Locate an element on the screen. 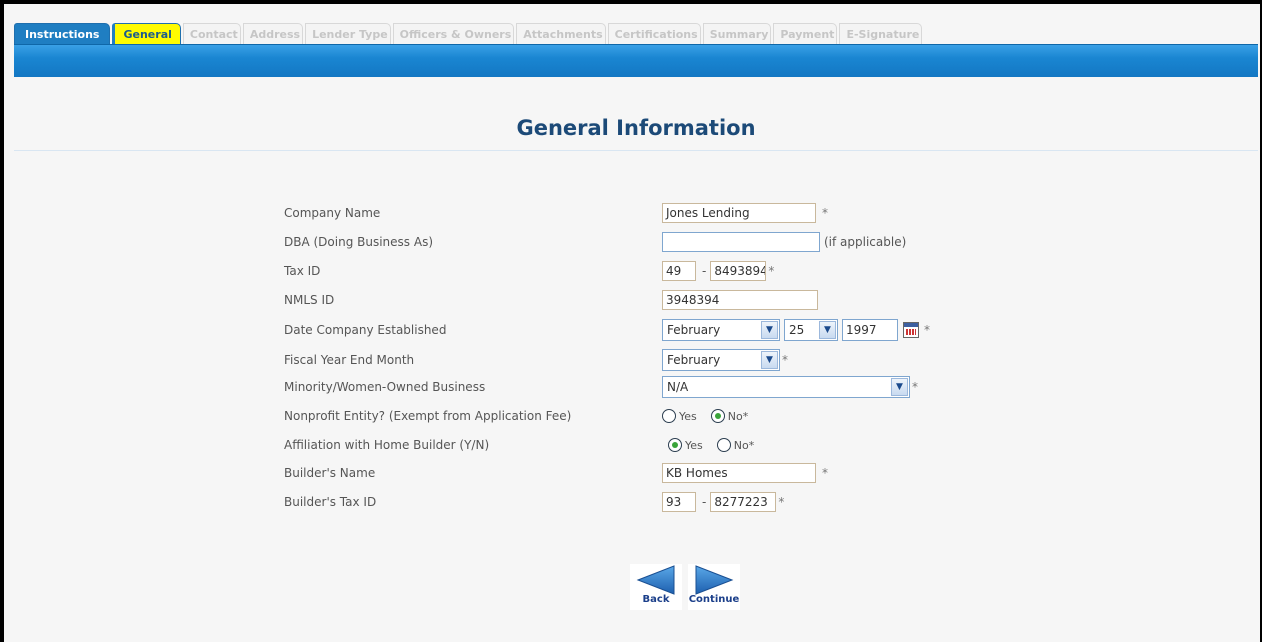 The image size is (1264, 644). minority-owned-select: N/A ▼ is located at coordinates (786, 387).